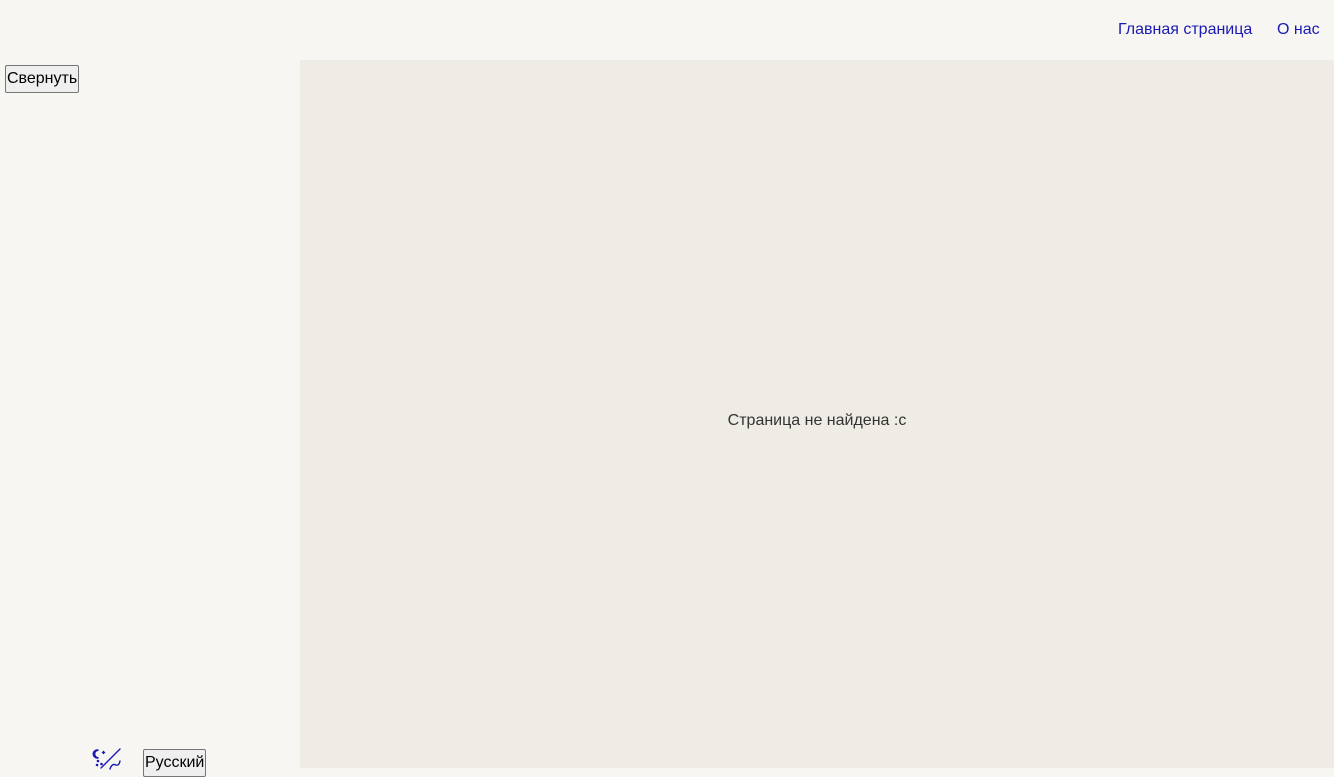  I want to click on collapse-sidebar-button: Свернуть, so click(42, 79).